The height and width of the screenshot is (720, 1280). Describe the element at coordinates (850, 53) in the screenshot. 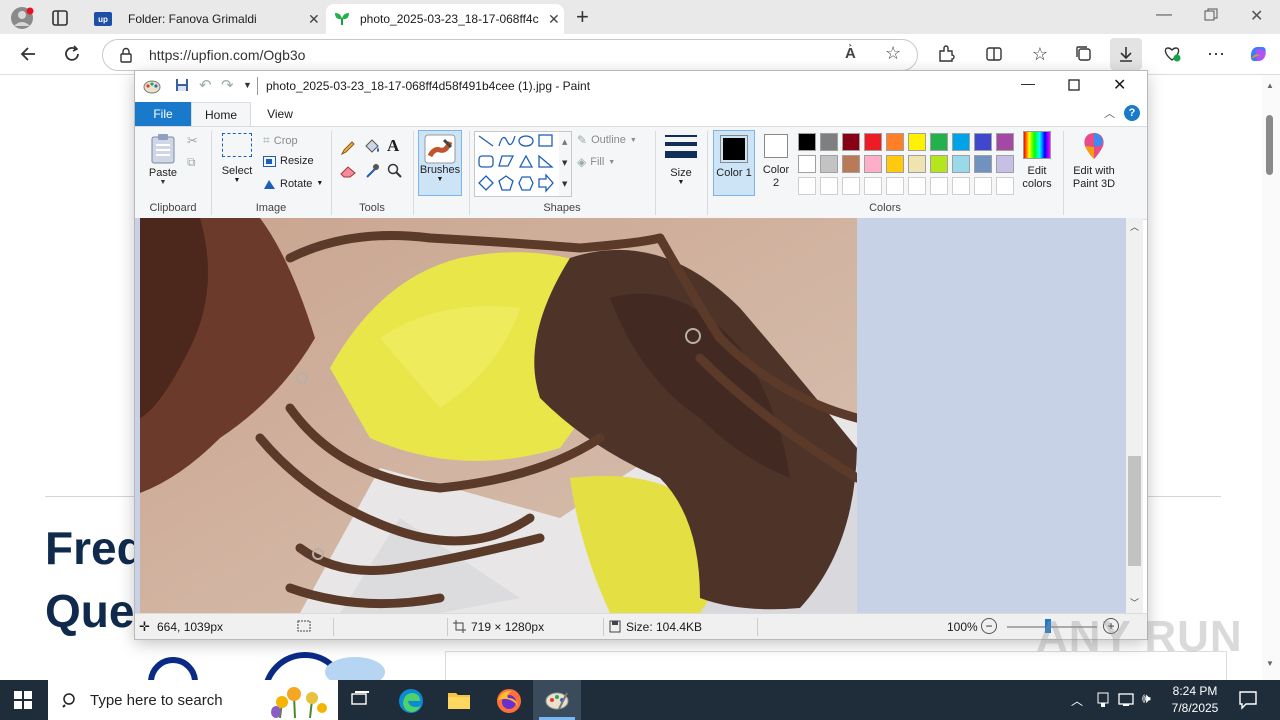

I see `read-aloud-icon: A͐` at that location.